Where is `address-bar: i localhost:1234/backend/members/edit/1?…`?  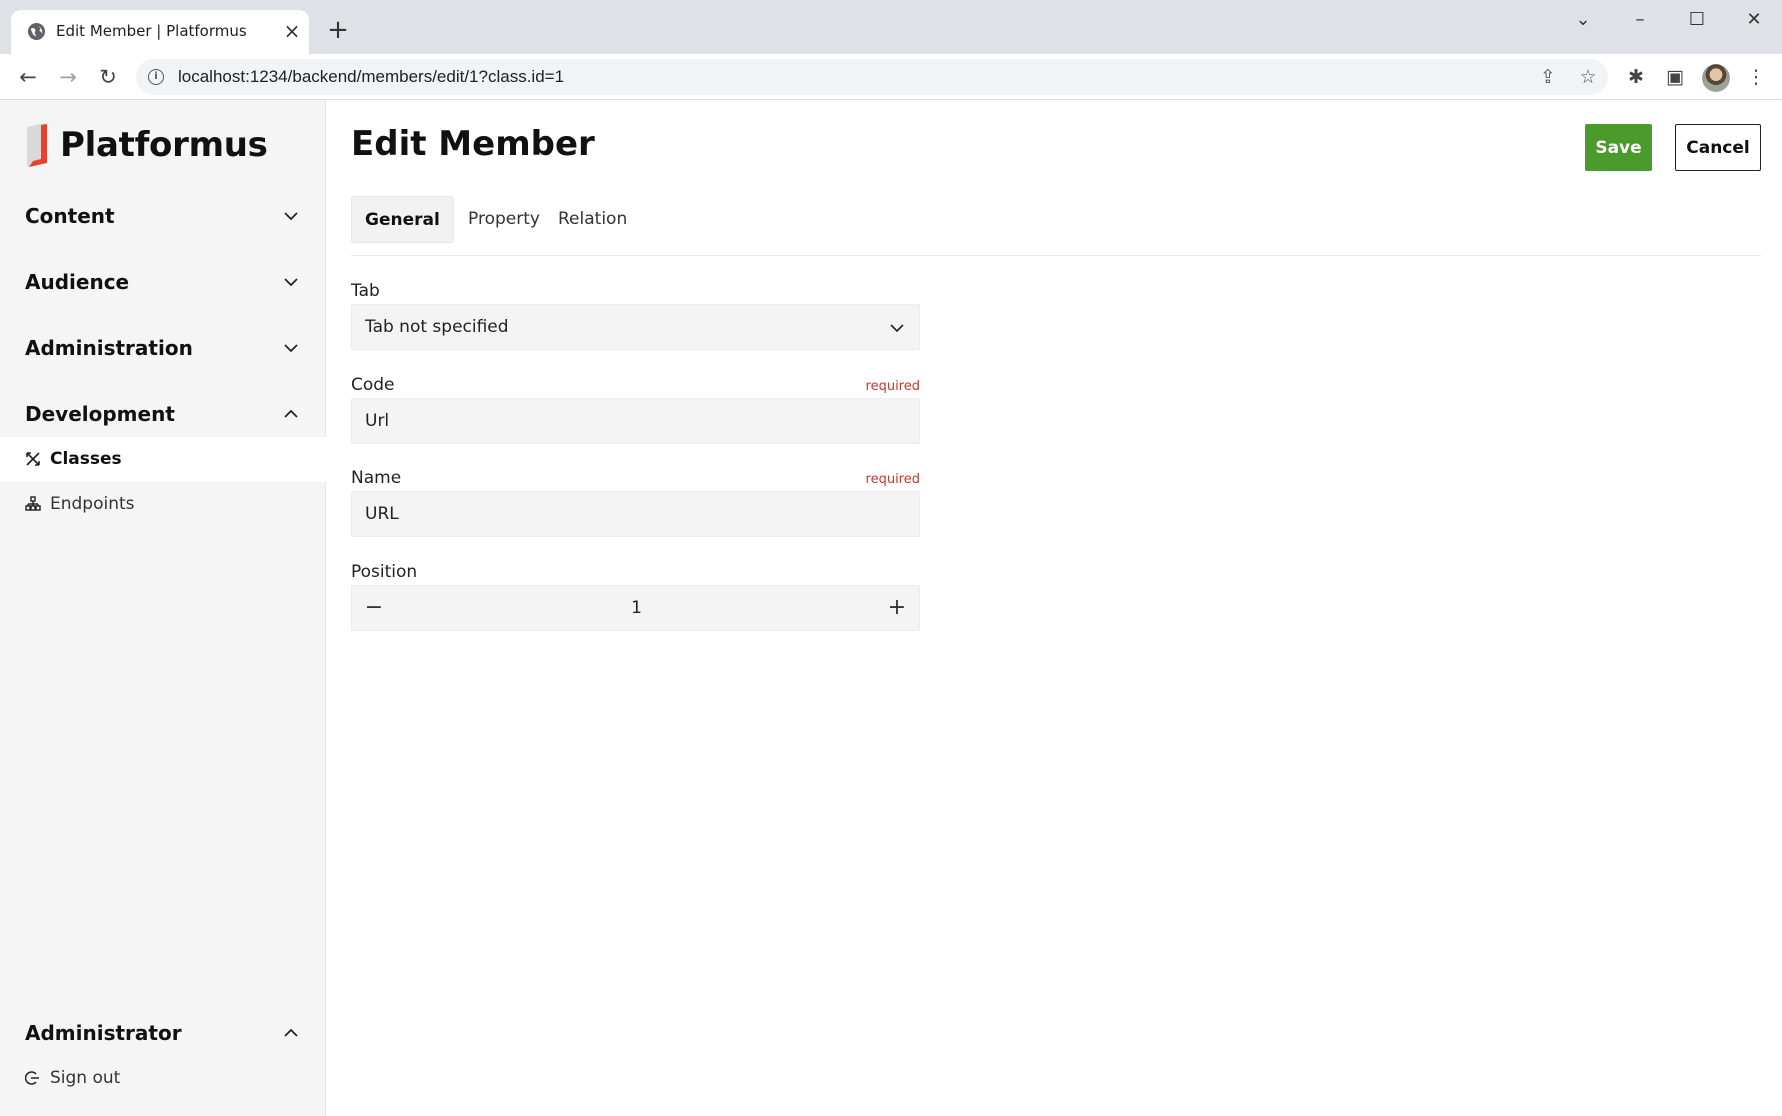 address-bar: i localhost:1234/backend/members/edit/1?… is located at coordinates (872, 77).